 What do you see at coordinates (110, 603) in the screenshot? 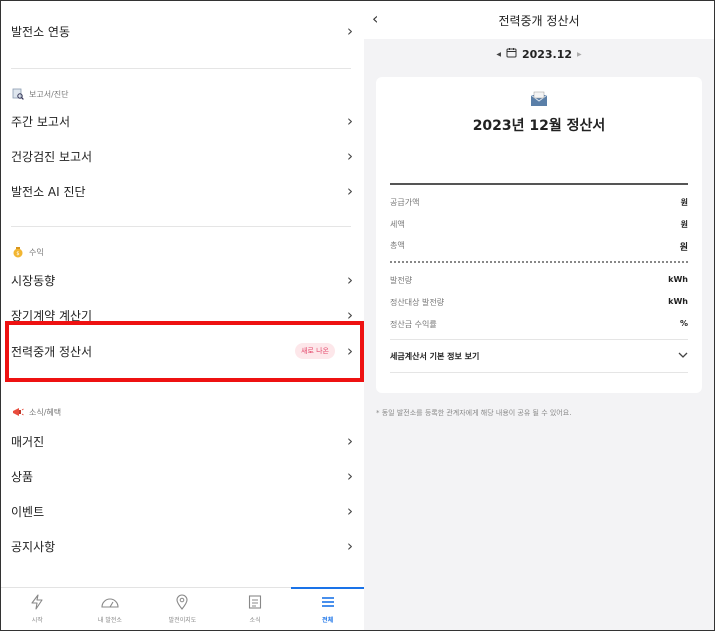
I see `gauge-icon` at bounding box center [110, 603].